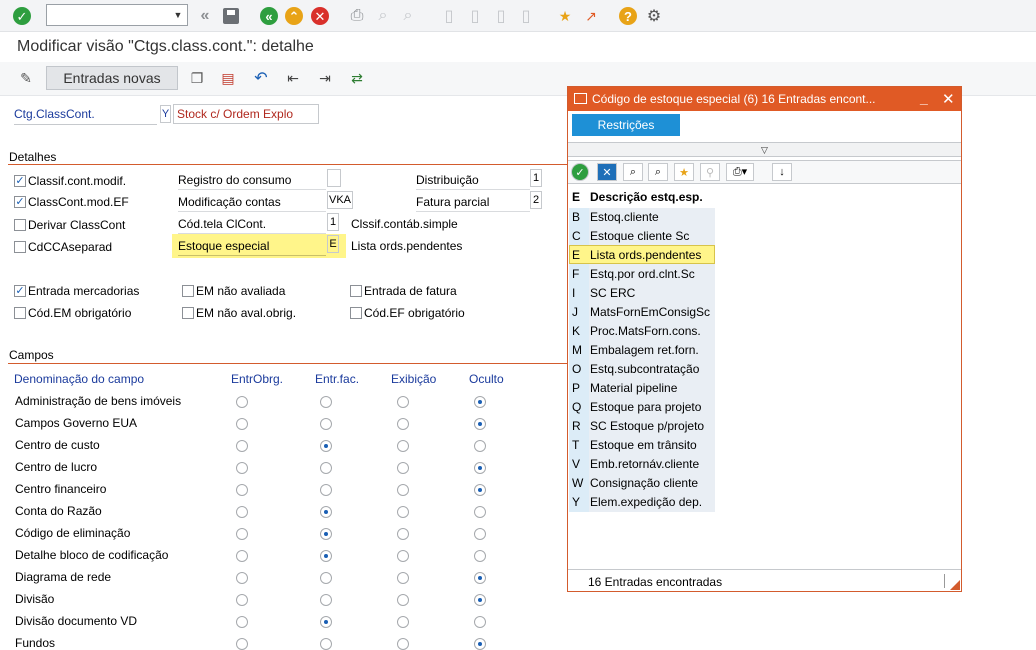 Image resolution: width=1036 pixels, height=650 pixels. What do you see at coordinates (647, 426) in the screenshot?
I see `list-item-description: SC Estoque p/projeto` at bounding box center [647, 426].